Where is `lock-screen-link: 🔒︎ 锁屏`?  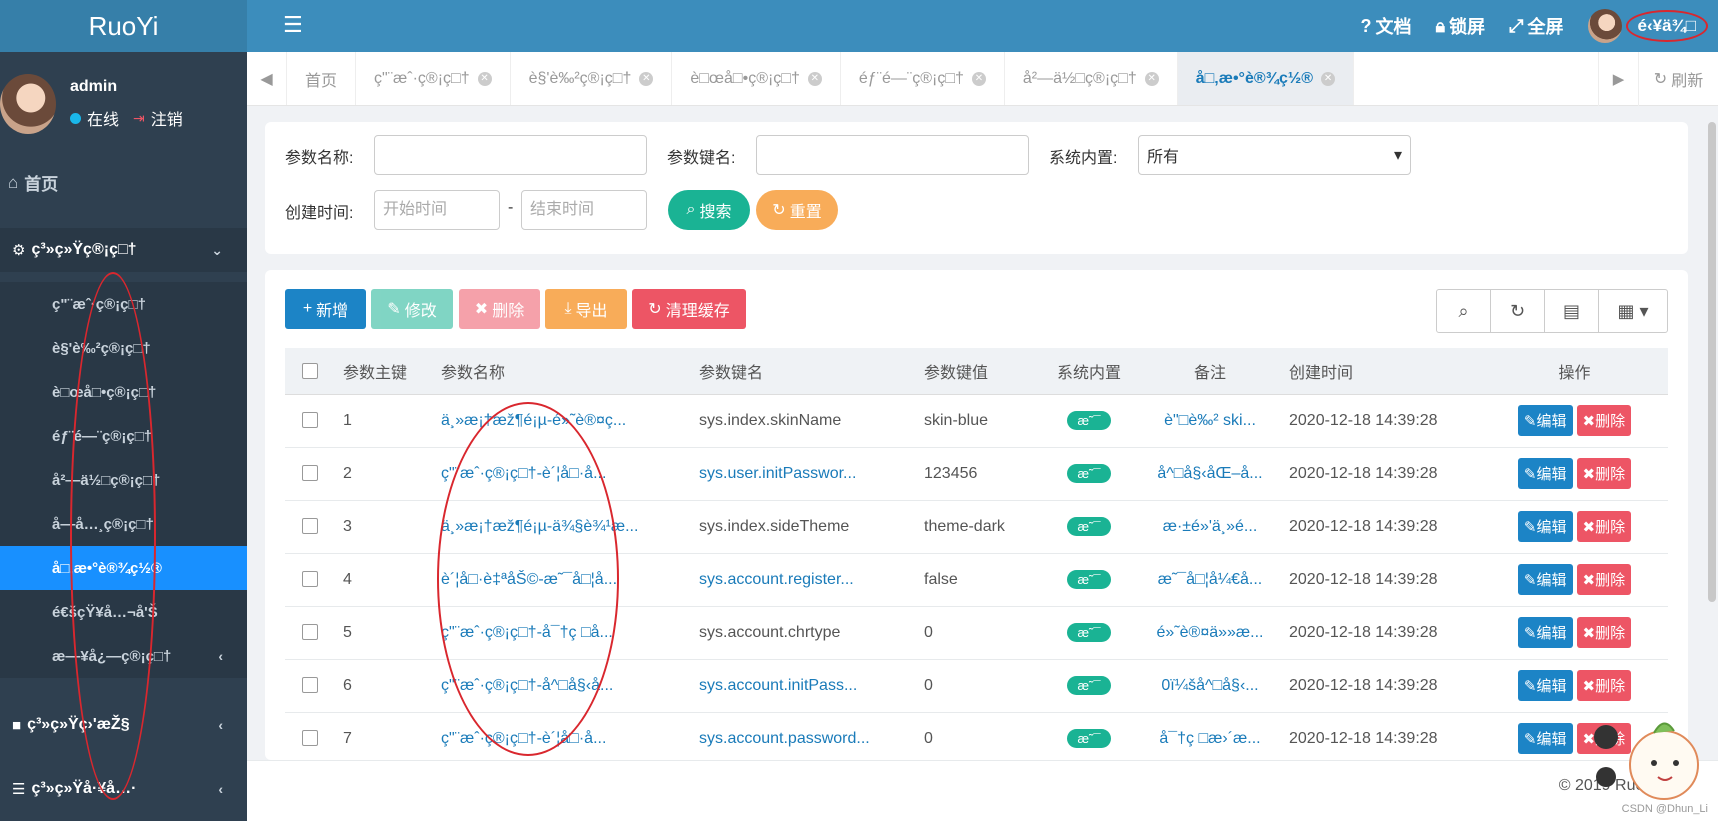
lock-screen-link: 🔒︎ 锁屏 is located at coordinates (1461, 26).